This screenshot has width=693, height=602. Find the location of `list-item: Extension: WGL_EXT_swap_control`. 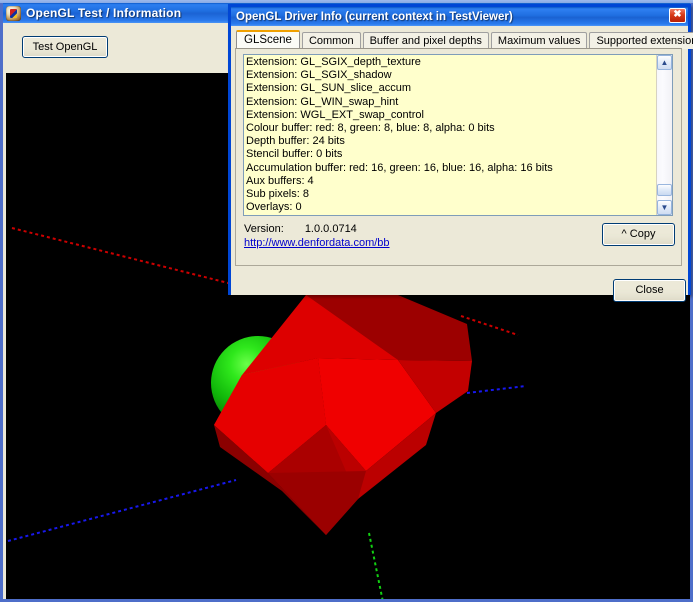

list-item: Extension: WGL_EXT_swap_control is located at coordinates (450, 115).